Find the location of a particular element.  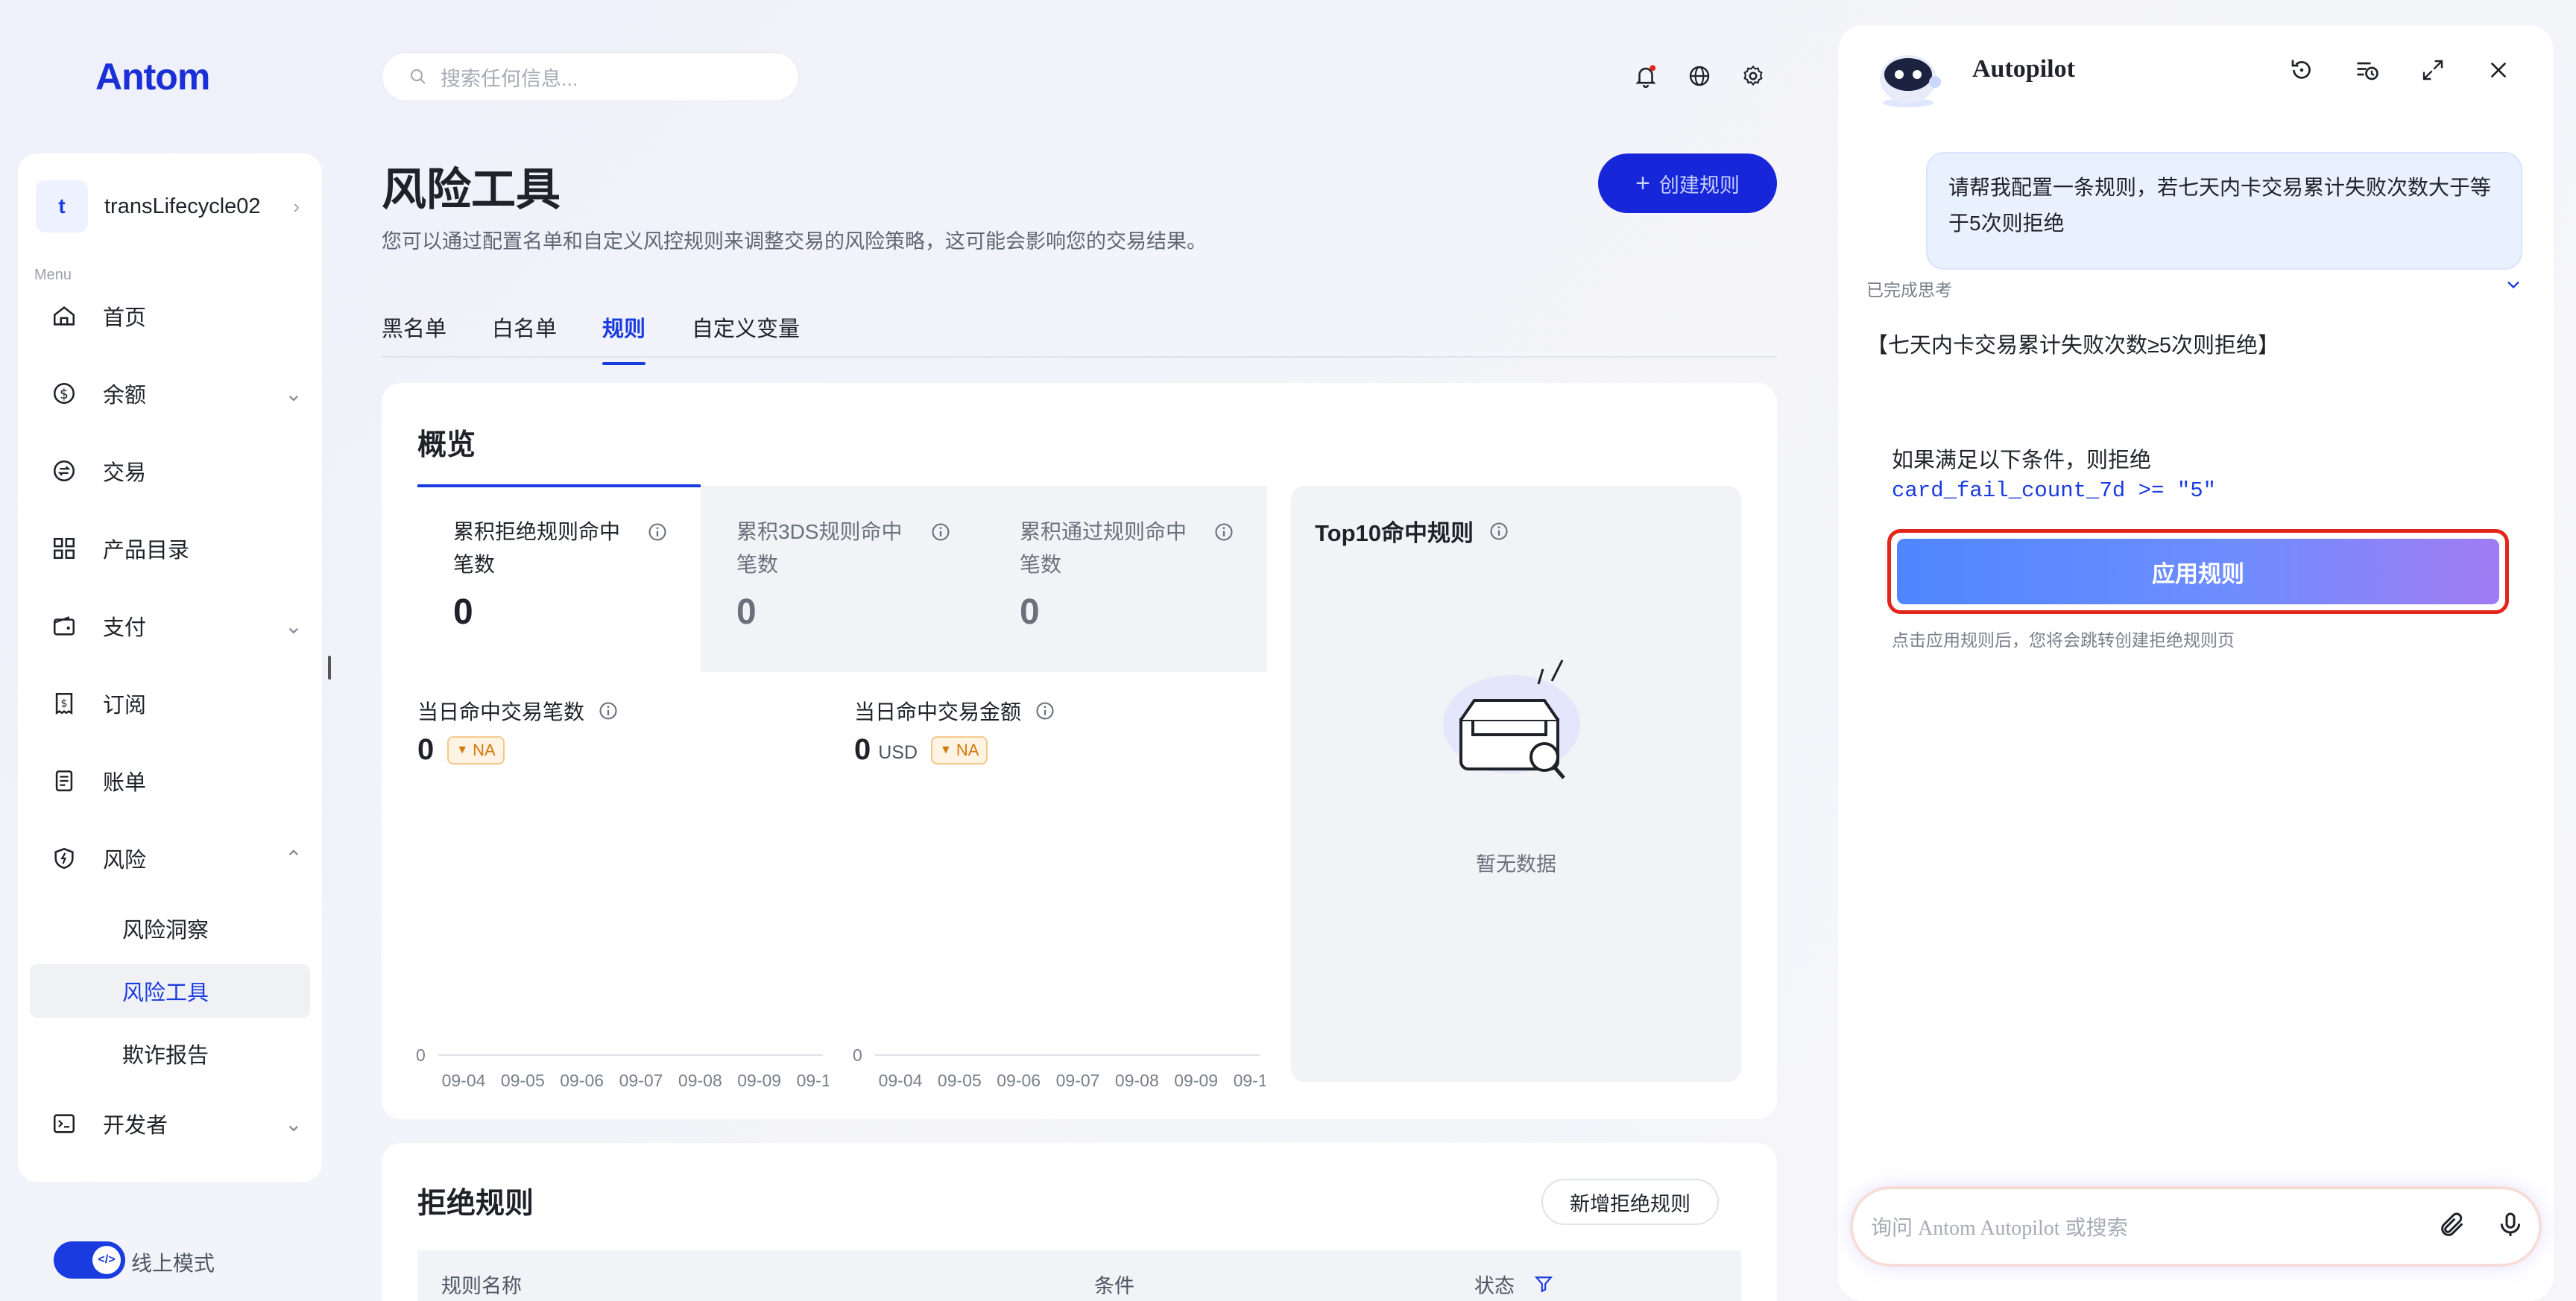

gear-icon is located at coordinates (1753, 76).